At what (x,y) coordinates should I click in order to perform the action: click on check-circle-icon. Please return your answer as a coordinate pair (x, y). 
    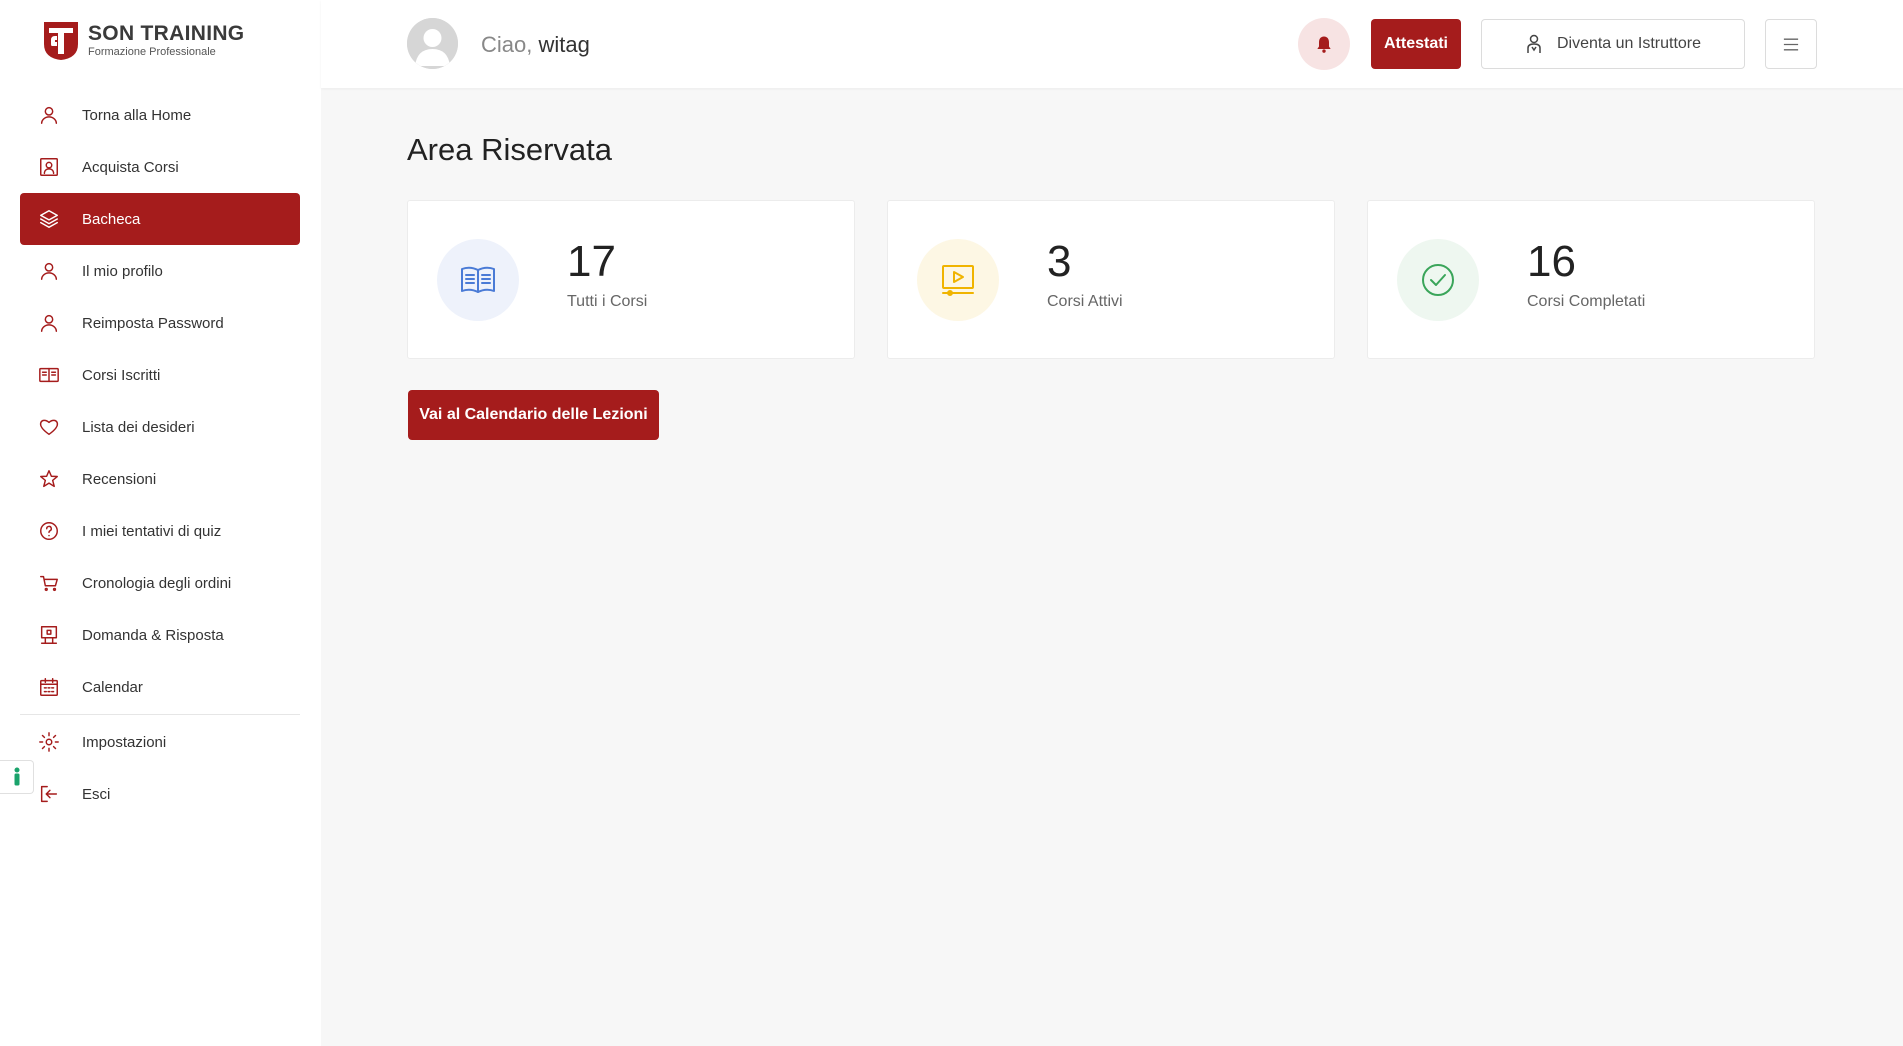
    Looking at the image, I should click on (1438, 280).